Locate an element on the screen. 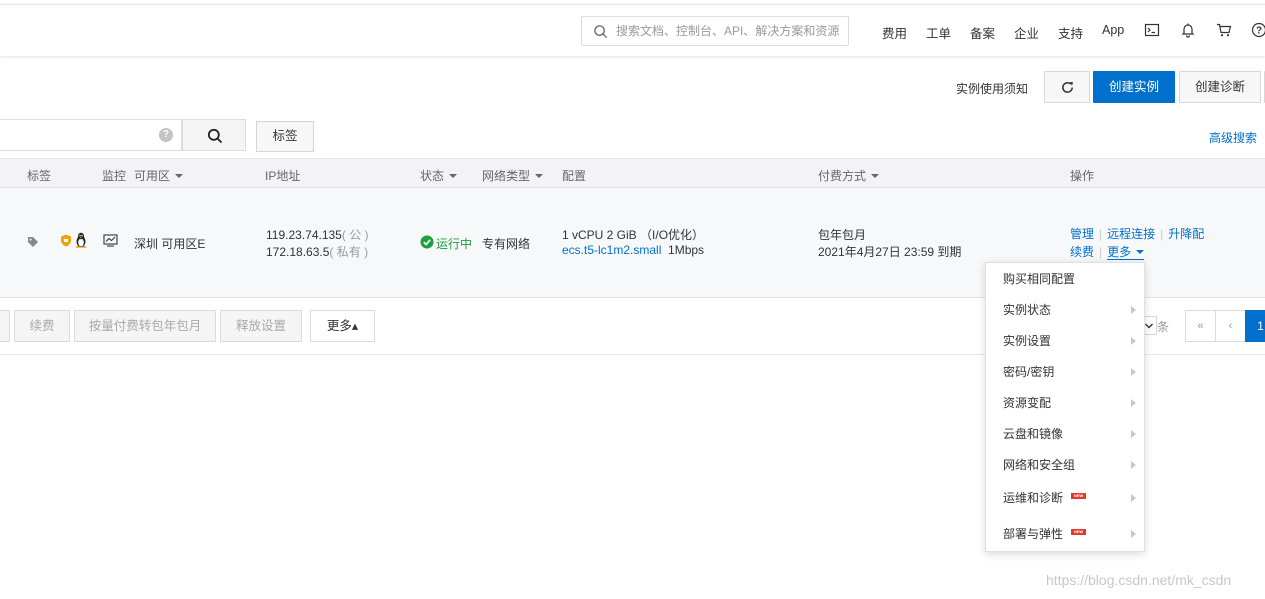  refresh-button is located at coordinates (1067, 87).